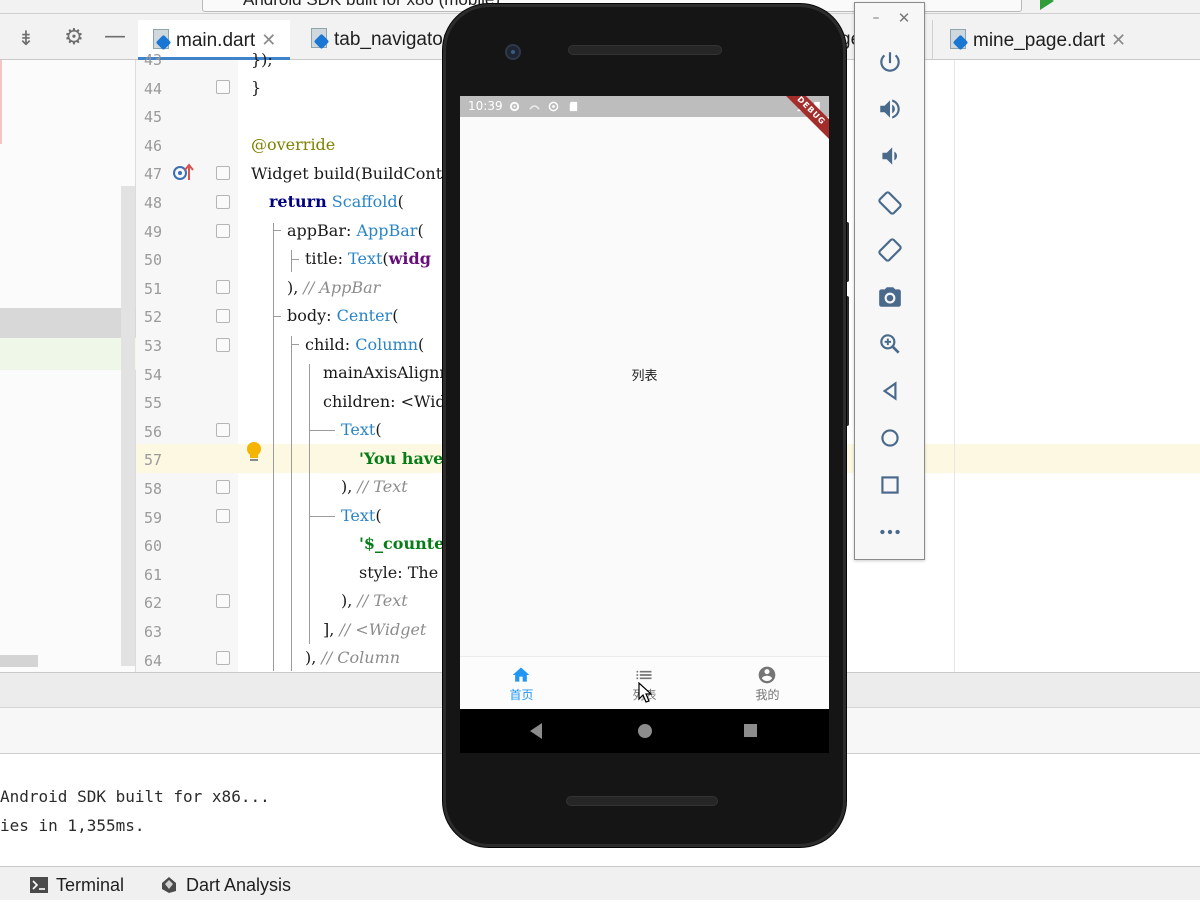  I want to click on rotate-right-button, so click(890, 250).